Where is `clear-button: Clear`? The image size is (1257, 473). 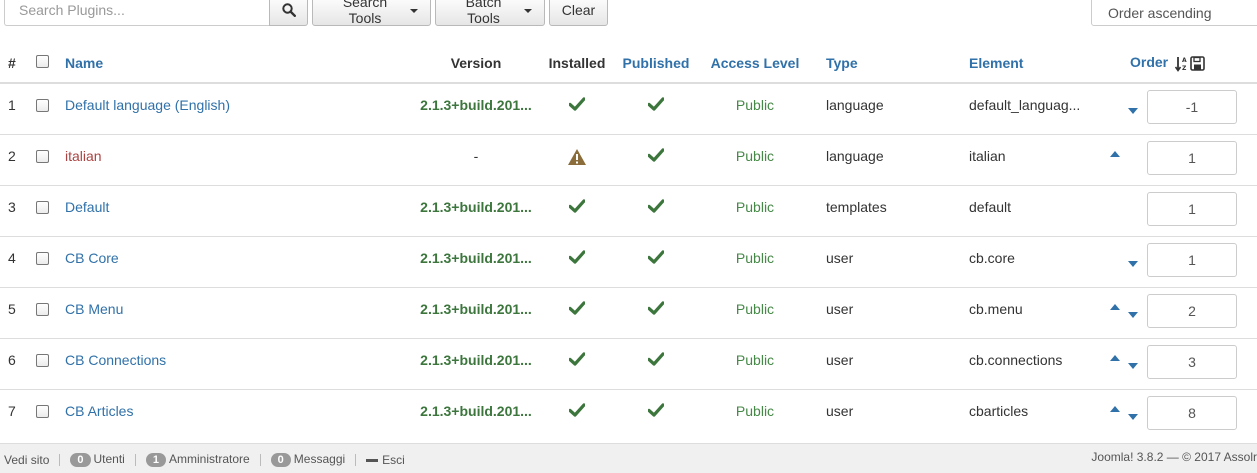
clear-button: Clear is located at coordinates (578, 13).